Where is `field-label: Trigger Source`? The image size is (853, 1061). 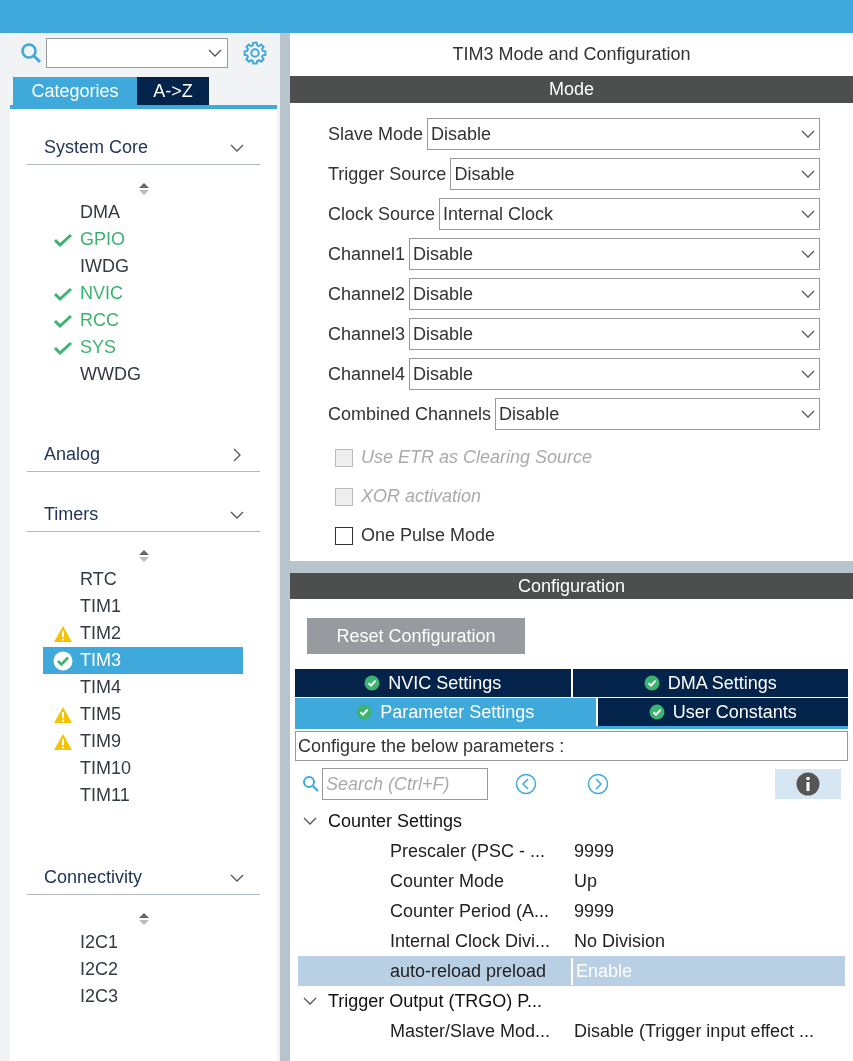
field-label: Trigger Source is located at coordinates (387, 174).